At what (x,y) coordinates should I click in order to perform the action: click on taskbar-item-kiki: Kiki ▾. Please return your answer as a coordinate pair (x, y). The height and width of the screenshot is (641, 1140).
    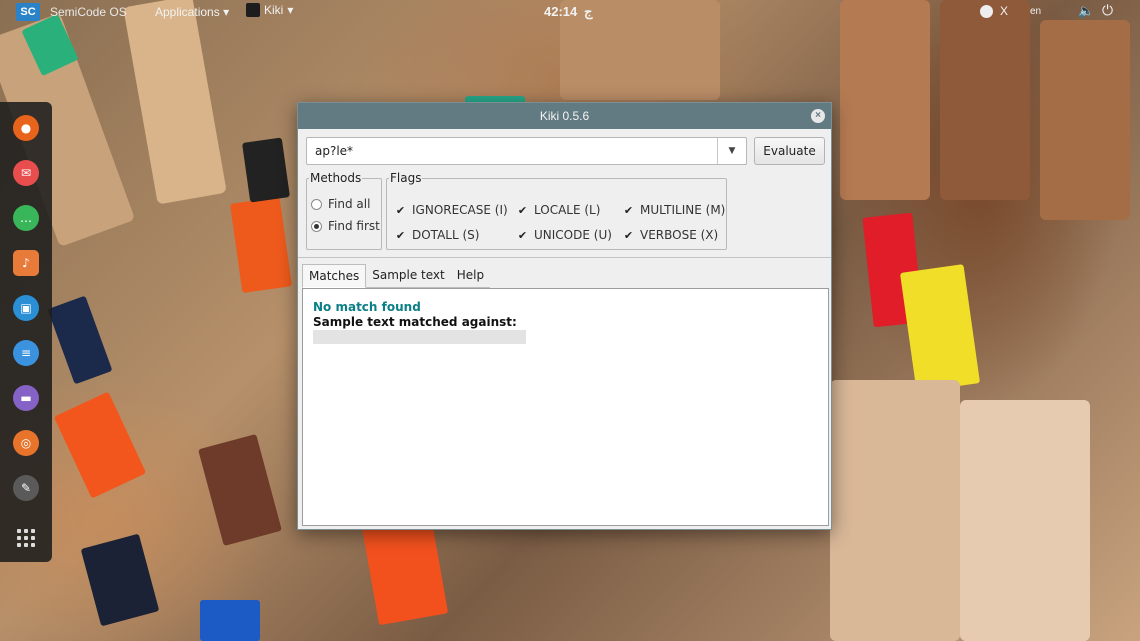
    Looking at the image, I should click on (269, 10).